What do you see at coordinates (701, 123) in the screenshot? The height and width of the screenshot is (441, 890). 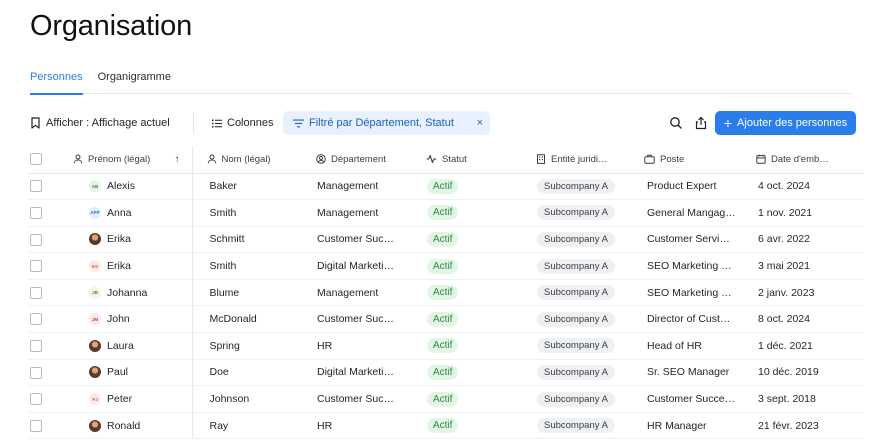 I see `export-button` at bounding box center [701, 123].